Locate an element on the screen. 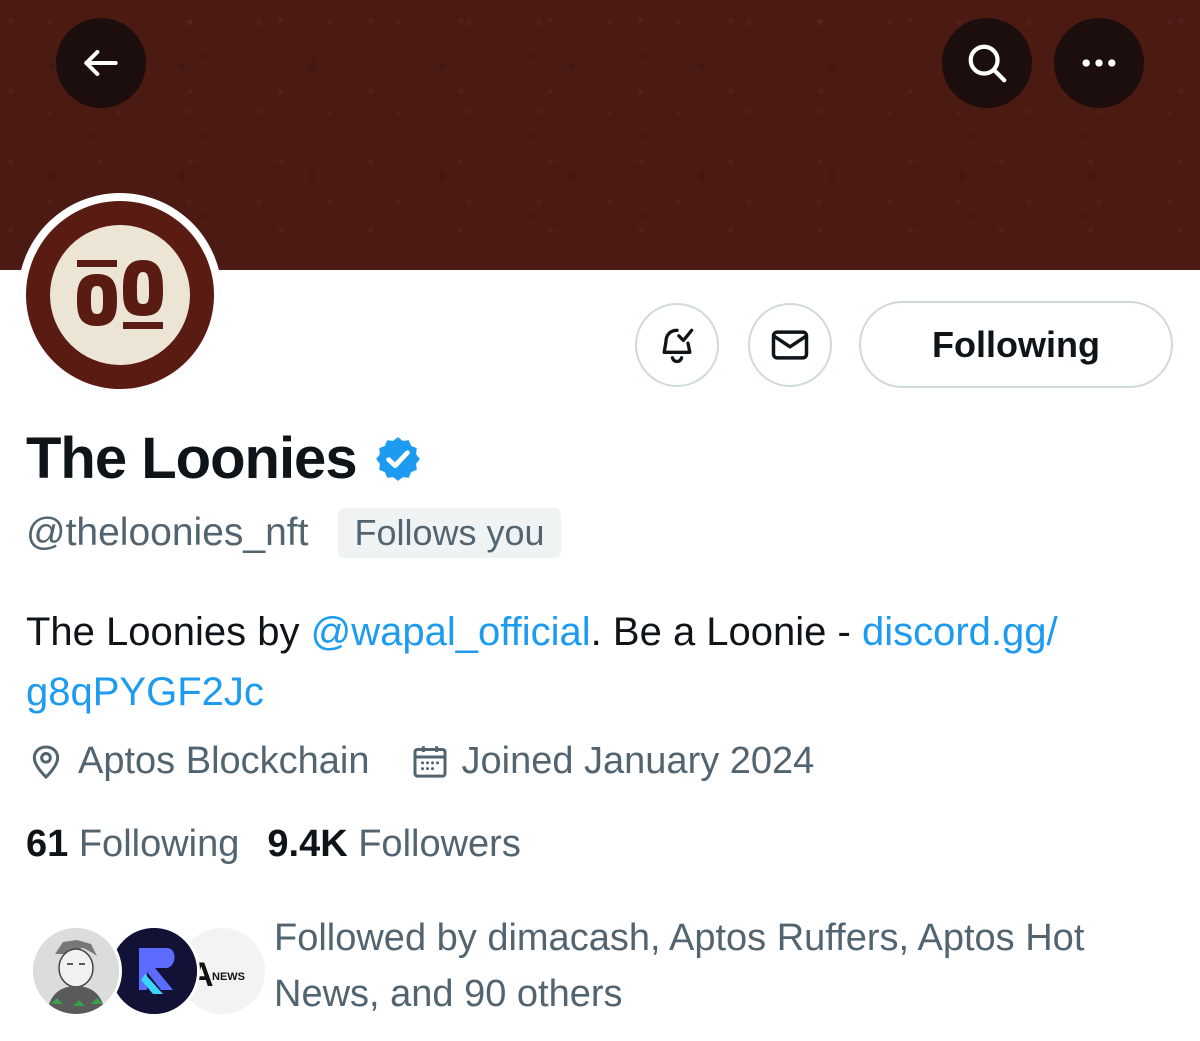 Image resolution: width=1200 pixels, height=1041 pixels. profile-handle: @theloonies_nft is located at coordinates (167, 532).